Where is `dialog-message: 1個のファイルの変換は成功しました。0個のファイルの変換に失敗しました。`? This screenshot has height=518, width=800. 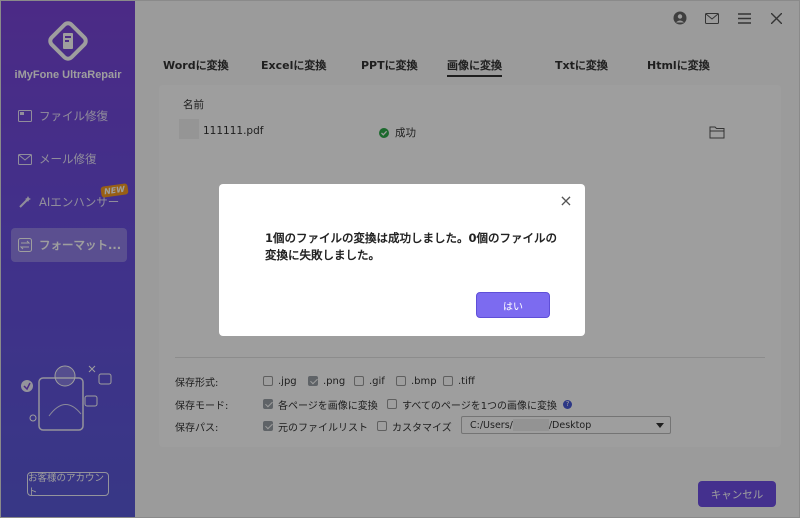
dialog-message: 1個のファイルの変換は成功しました。0個のファイルの変換に失敗しました。 is located at coordinates (411, 246).